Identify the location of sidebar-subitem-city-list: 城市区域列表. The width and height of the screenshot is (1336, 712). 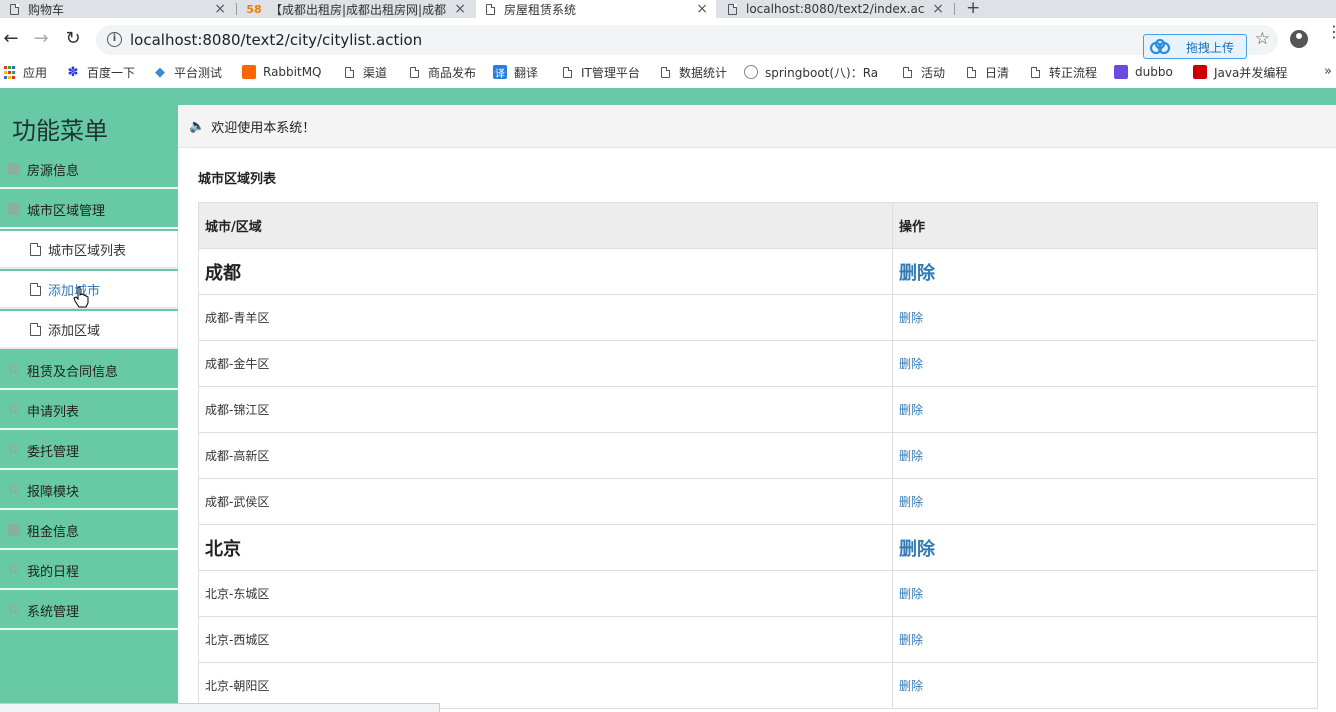
(89, 250).